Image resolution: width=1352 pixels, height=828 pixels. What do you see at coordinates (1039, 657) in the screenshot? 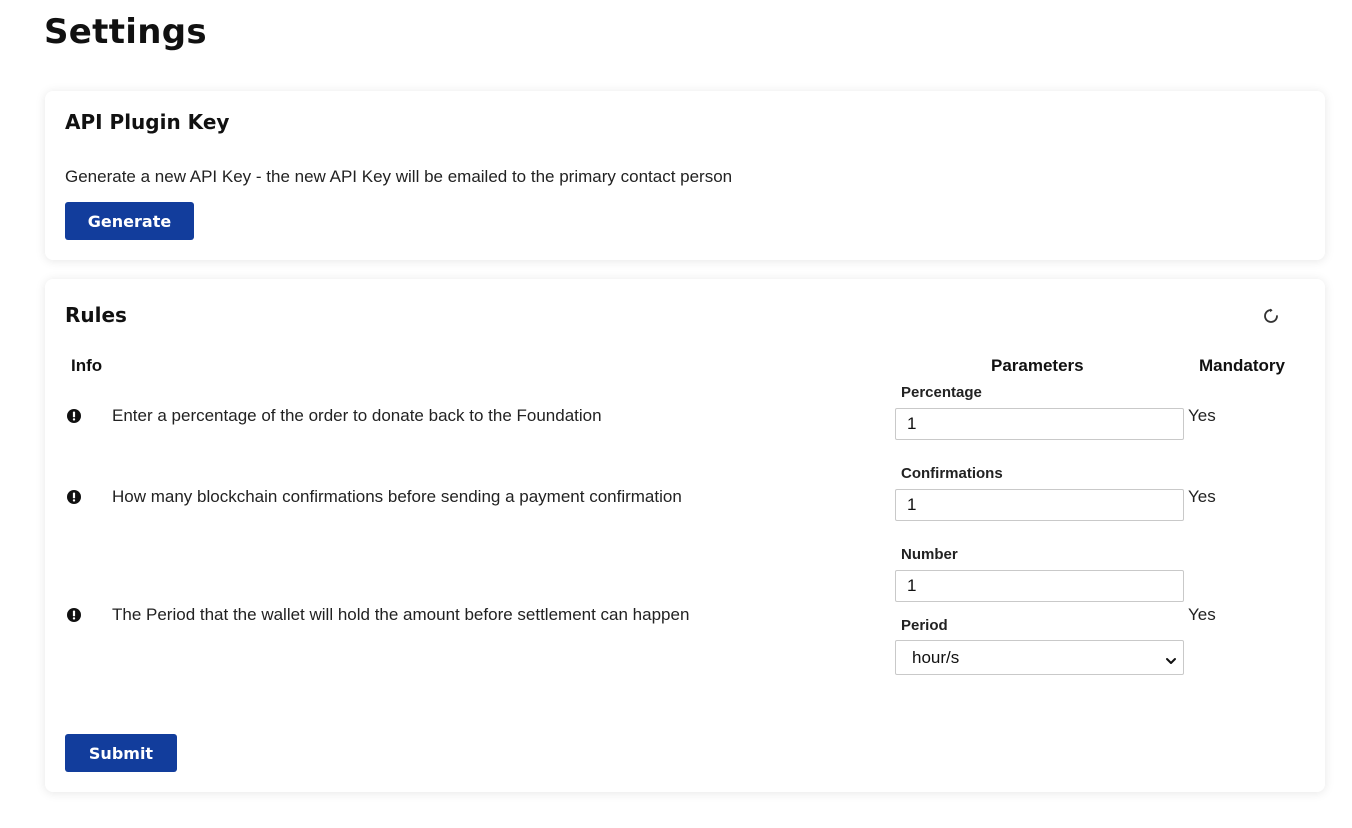
I see `period-select: hour/s` at bounding box center [1039, 657].